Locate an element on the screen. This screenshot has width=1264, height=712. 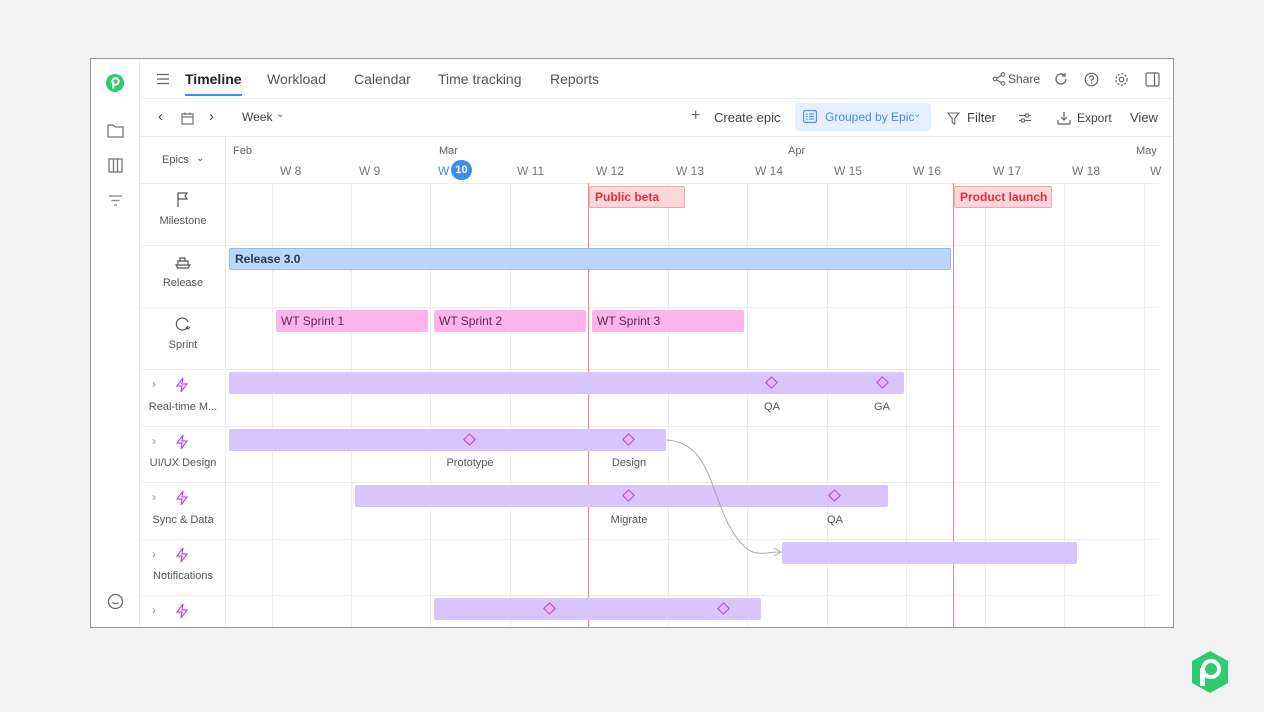
epic-milestone-label: Design is located at coordinates (629, 463).